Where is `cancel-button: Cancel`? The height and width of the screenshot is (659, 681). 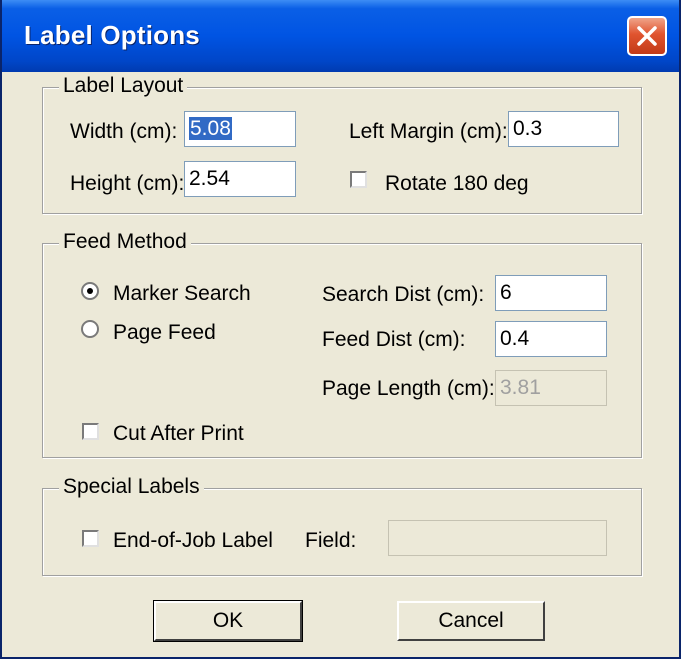 cancel-button: Cancel is located at coordinates (471, 621).